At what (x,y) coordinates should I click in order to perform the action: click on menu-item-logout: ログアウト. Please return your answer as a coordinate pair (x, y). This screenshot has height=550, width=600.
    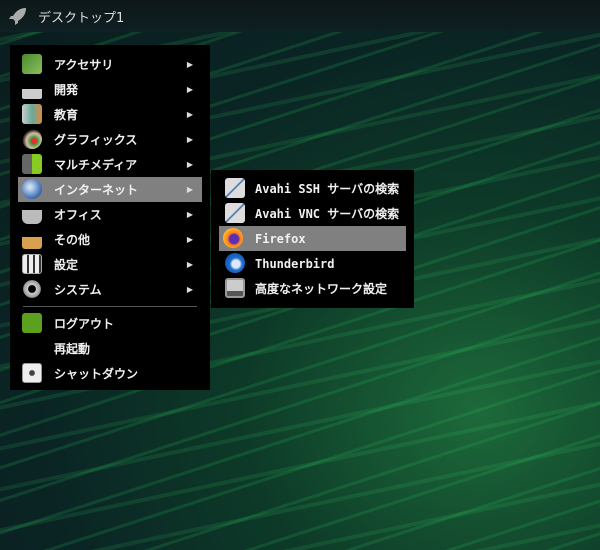
    Looking at the image, I should click on (110, 323).